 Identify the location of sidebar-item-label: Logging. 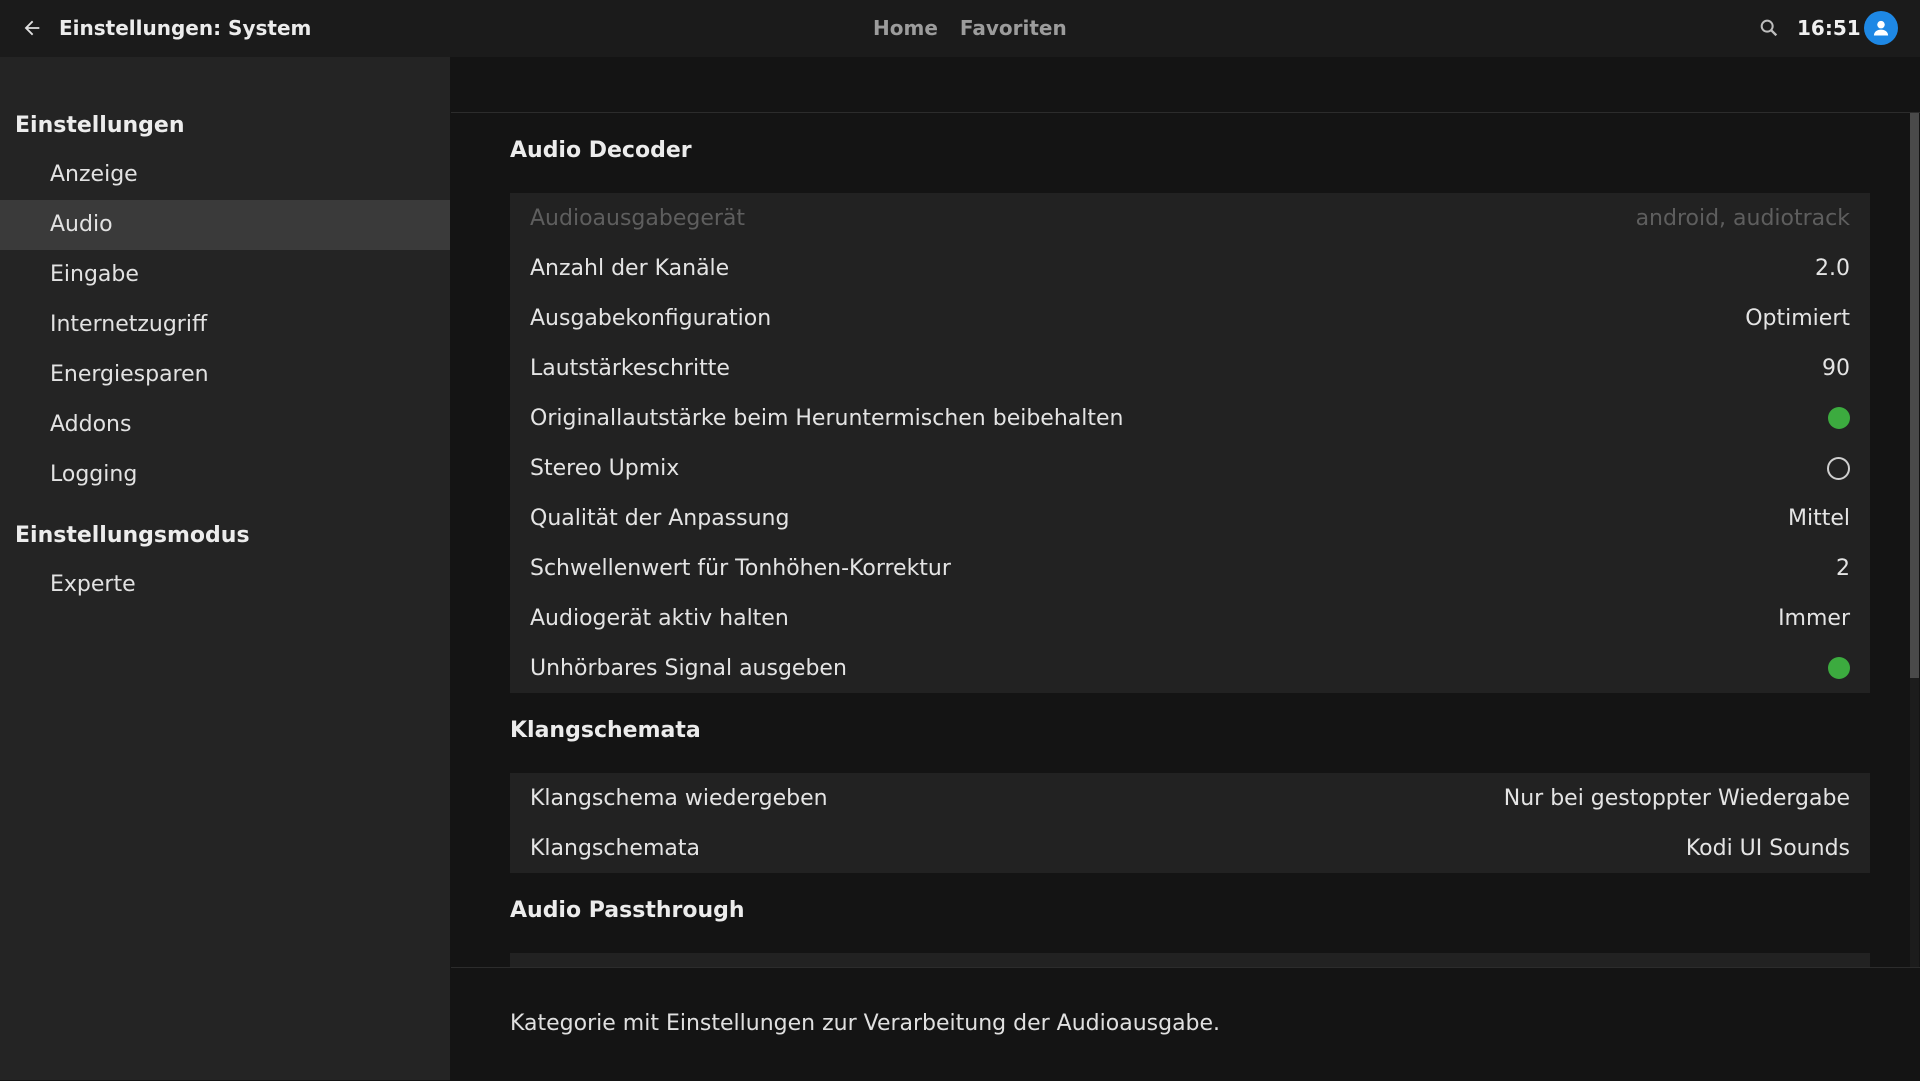
(94, 474).